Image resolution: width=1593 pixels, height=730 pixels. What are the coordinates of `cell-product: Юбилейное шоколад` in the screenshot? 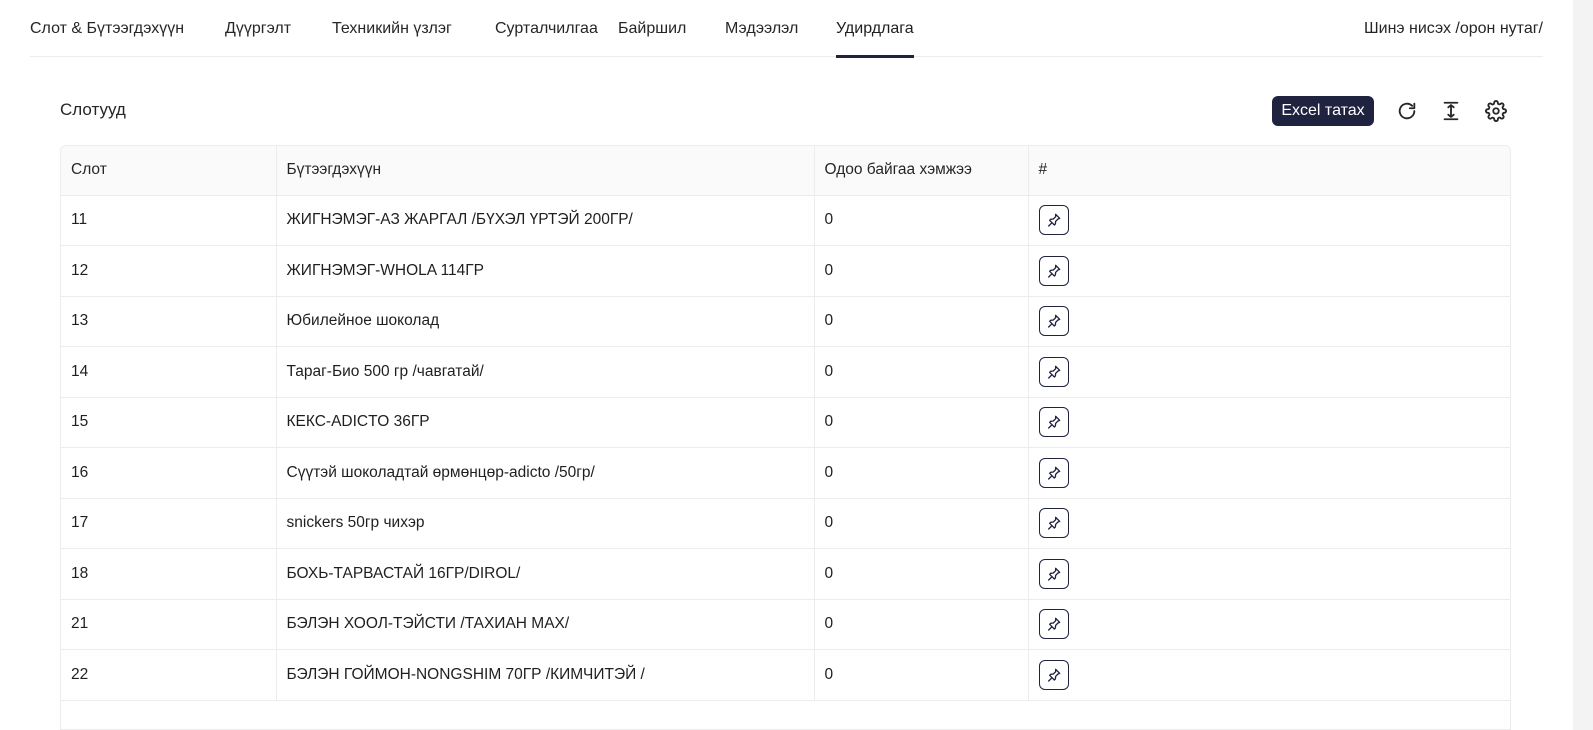 It's located at (545, 321).